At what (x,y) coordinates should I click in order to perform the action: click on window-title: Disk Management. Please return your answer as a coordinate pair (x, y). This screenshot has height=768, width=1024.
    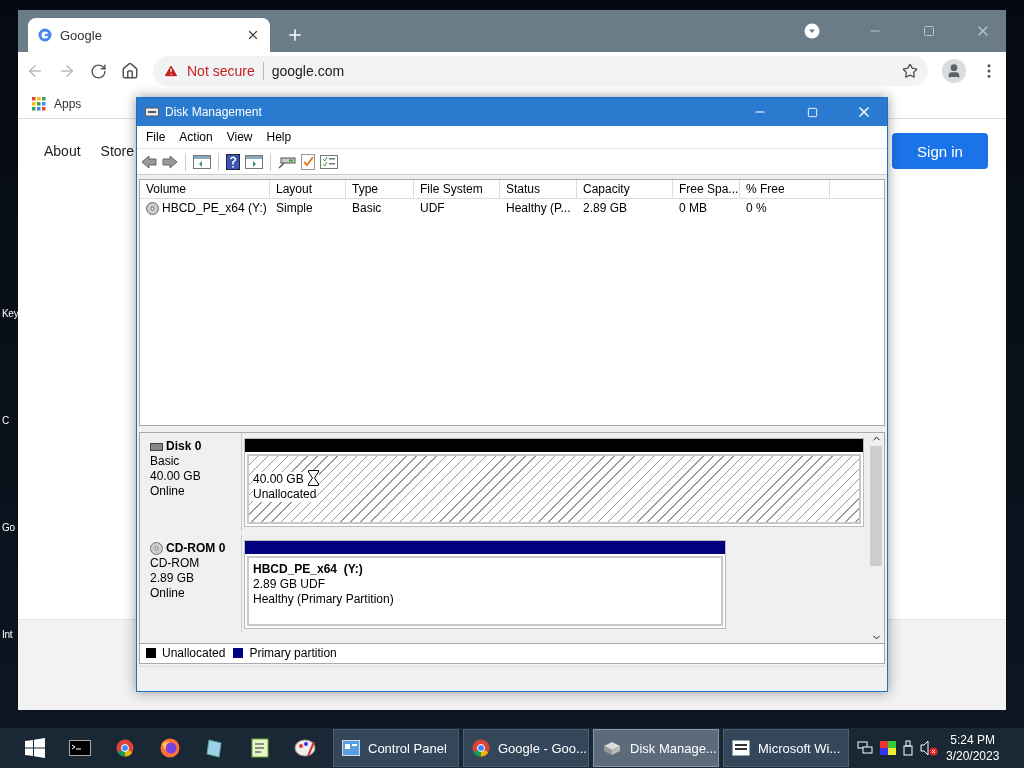
    Looking at the image, I should click on (214, 112).